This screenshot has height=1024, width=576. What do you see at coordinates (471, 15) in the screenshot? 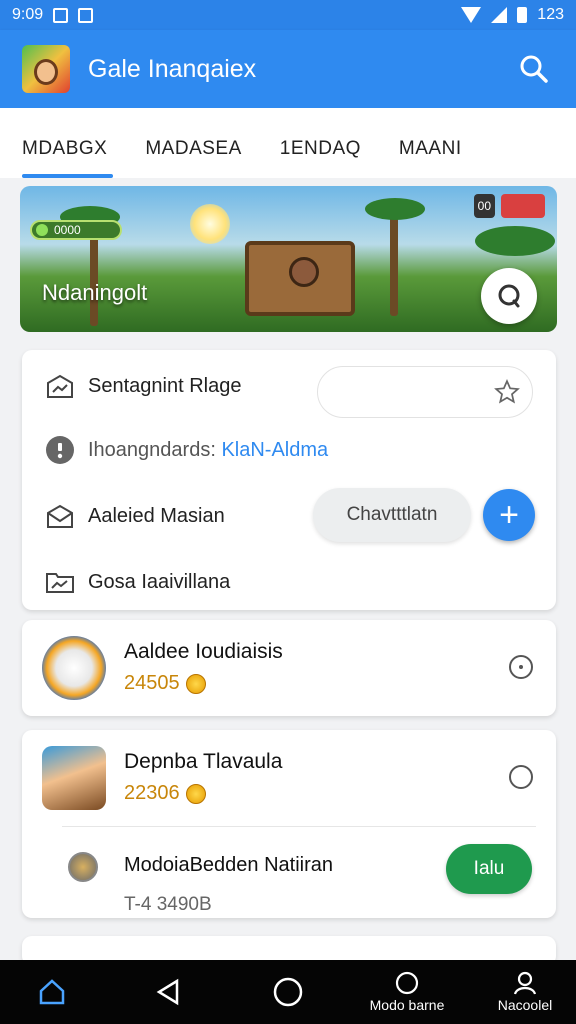
I see `wifi-icon` at bounding box center [471, 15].